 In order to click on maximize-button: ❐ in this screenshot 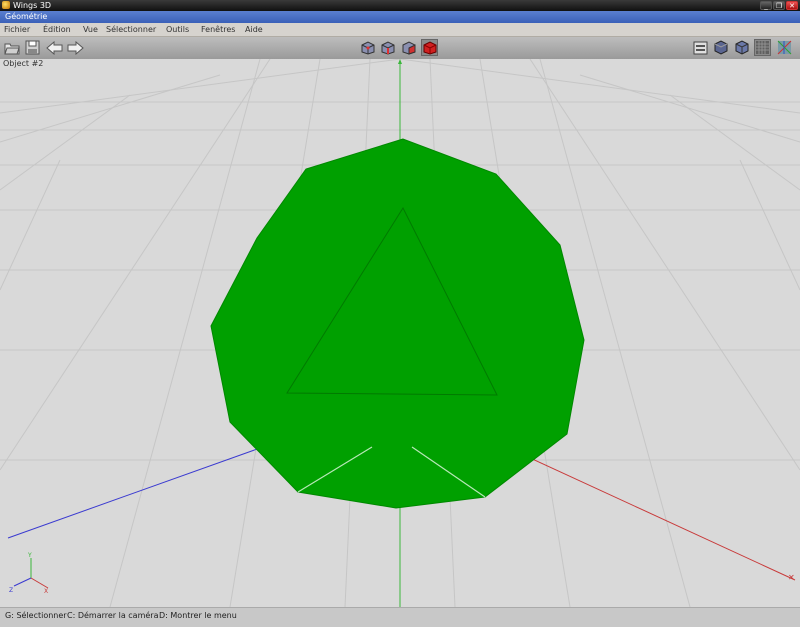, I will do `click(779, 5)`.